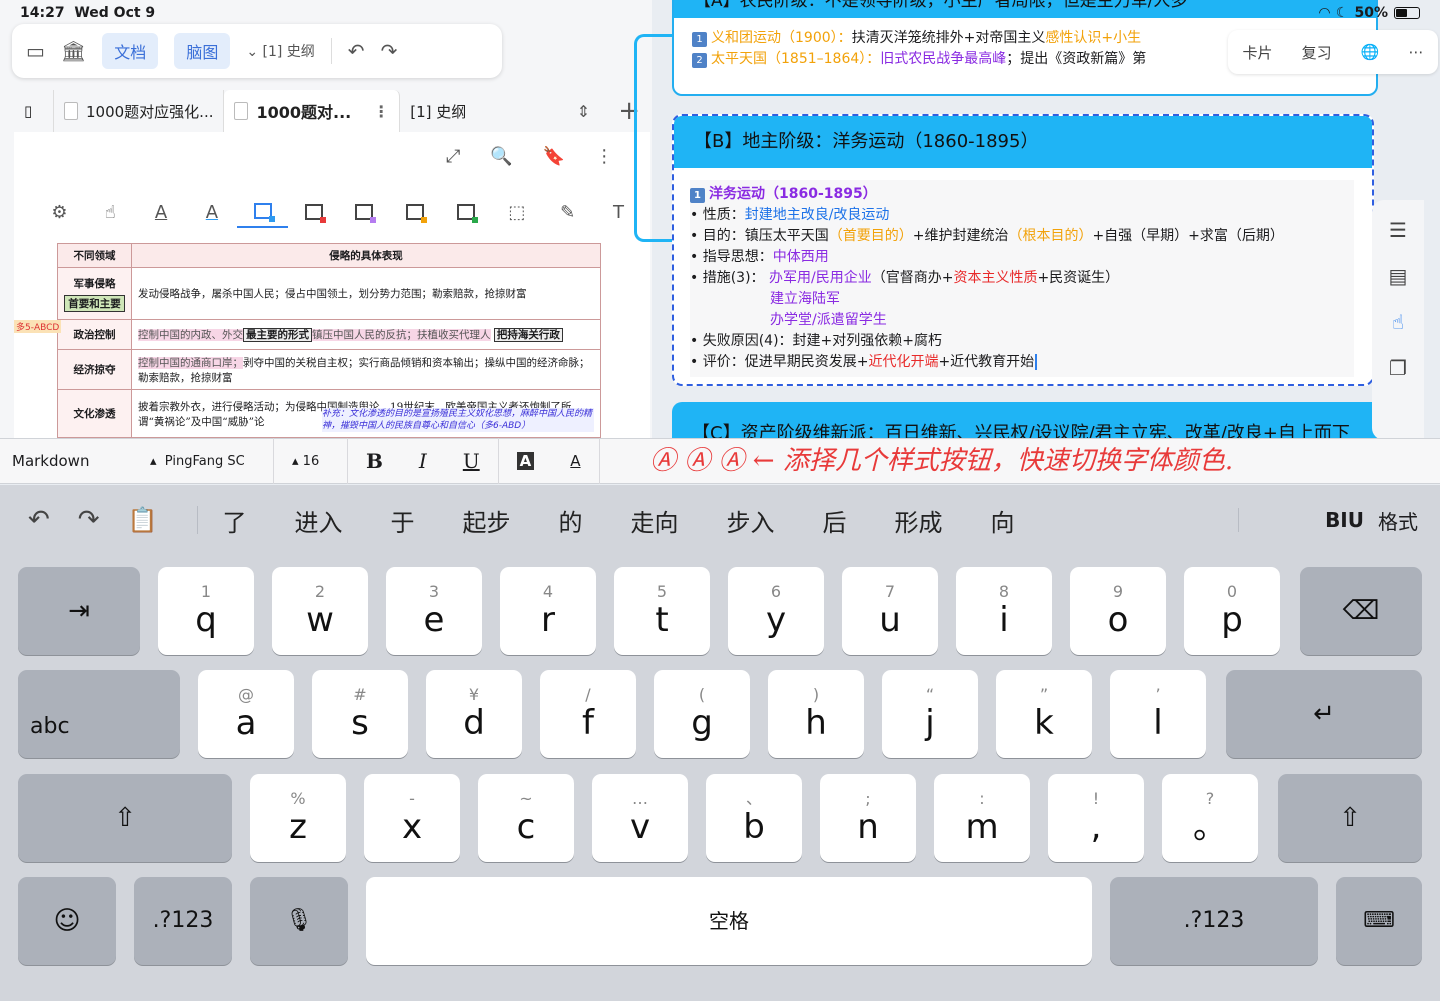 This screenshot has height=1001, width=1440. What do you see at coordinates (570, 520) in the screenshot?
I see `candidate-word: 的` at bounding box center [570, 520].